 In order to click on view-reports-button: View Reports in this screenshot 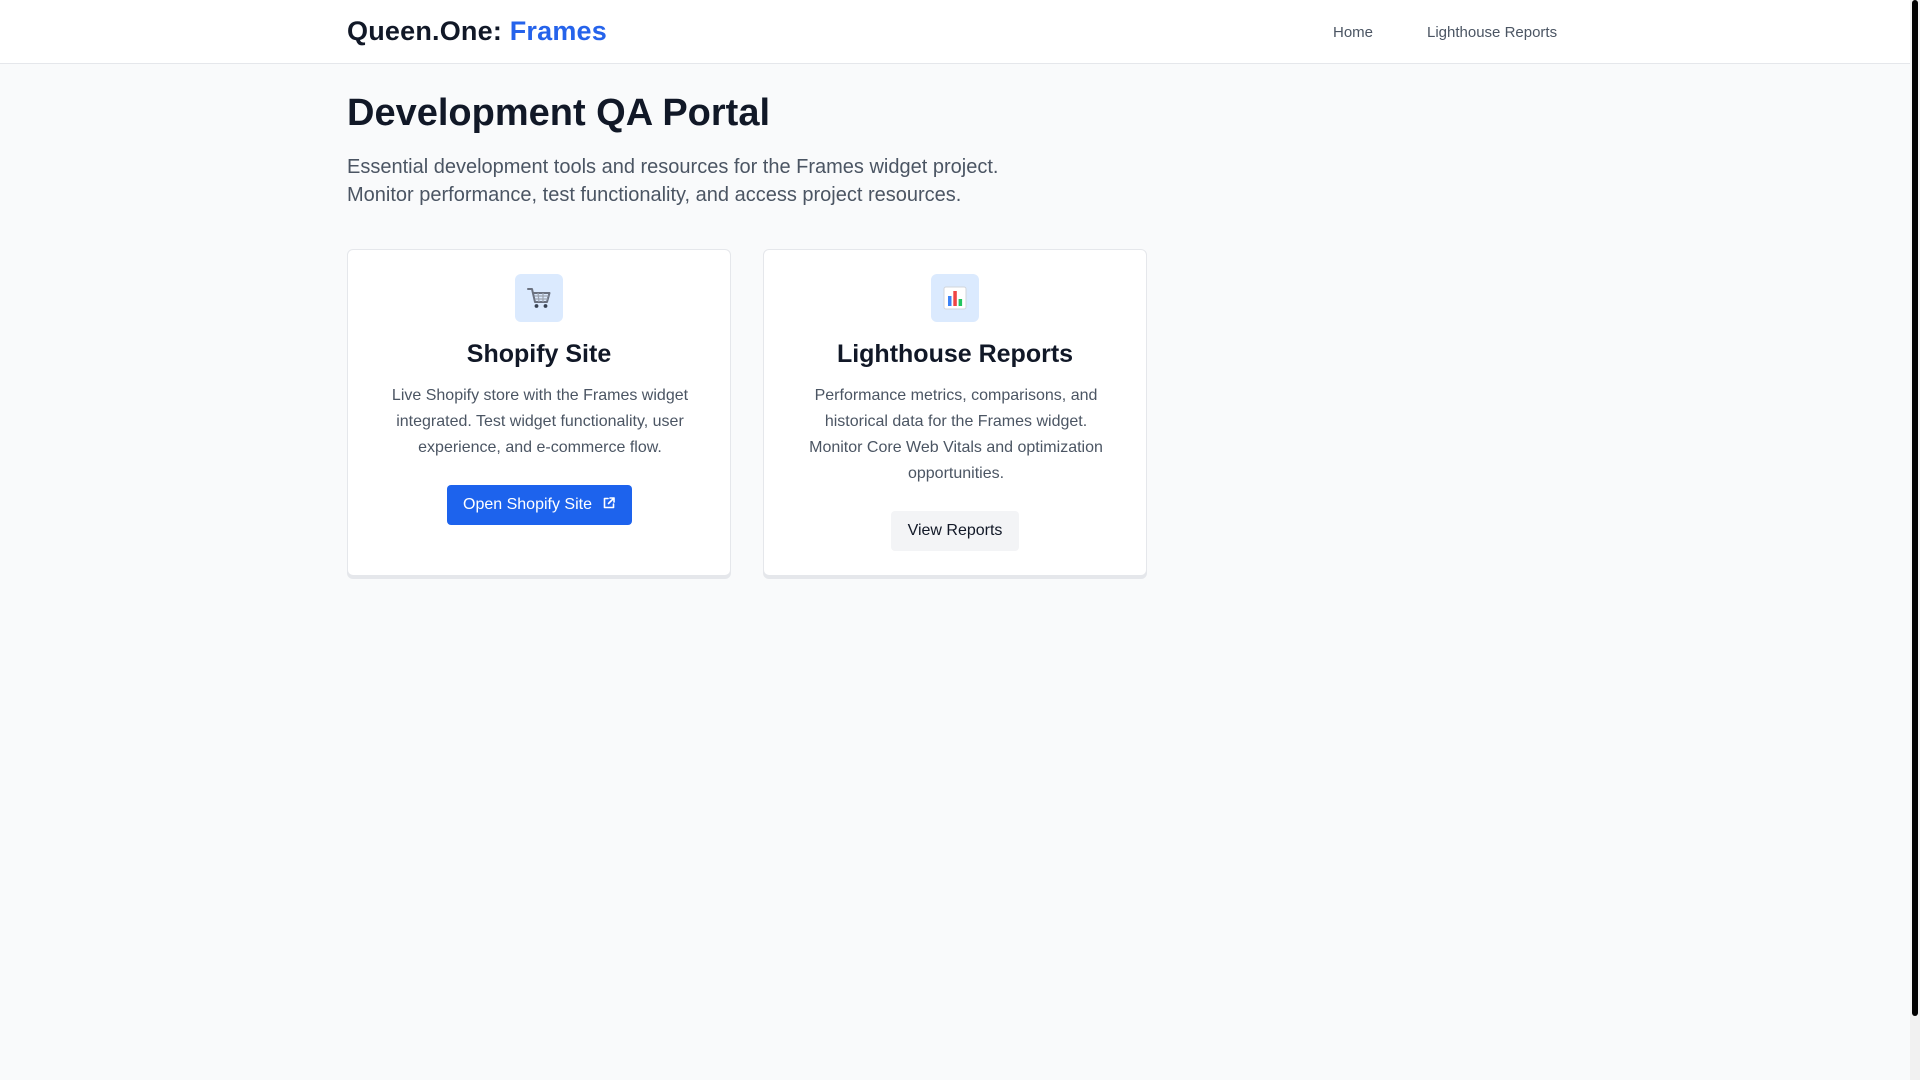, I will do `click(955, 531)`.